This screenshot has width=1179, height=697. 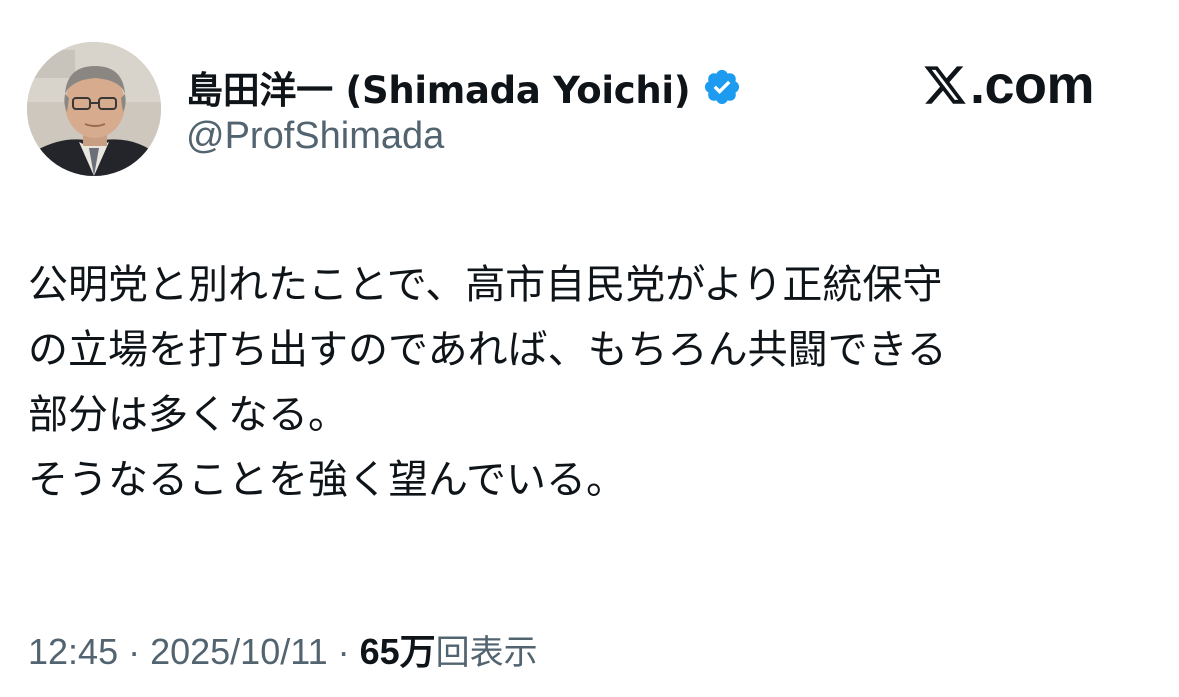 I want to click on x-brand-watermark: .com, so click(x=1008, y=85).